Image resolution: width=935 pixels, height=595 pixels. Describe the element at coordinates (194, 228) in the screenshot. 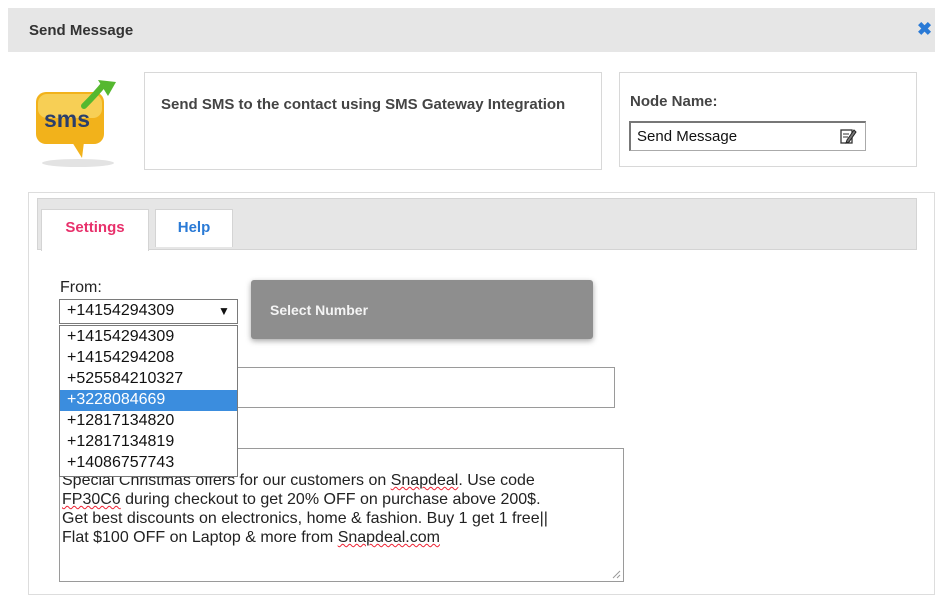

I see `tab-help: Help` at that location.